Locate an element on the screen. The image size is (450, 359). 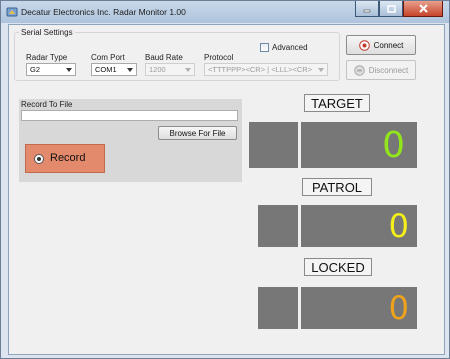
connect-button: Connect is located at coordinates (381, 45).